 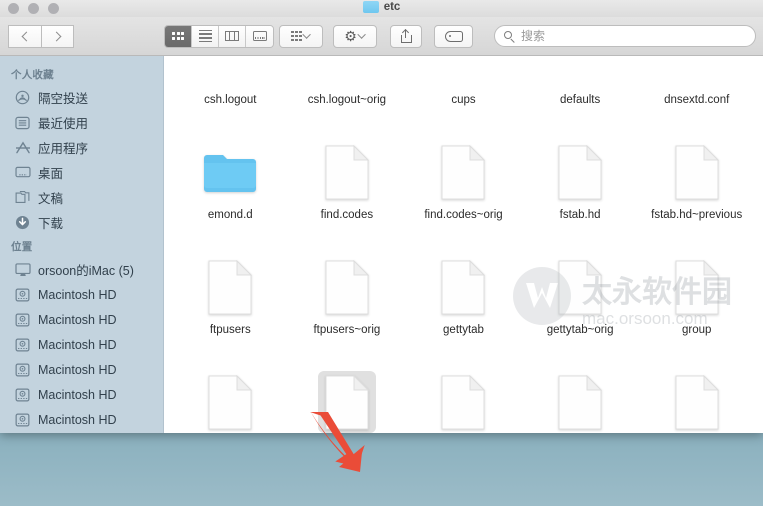 I want to click on desktop-icon, so click(x=22, y=173).